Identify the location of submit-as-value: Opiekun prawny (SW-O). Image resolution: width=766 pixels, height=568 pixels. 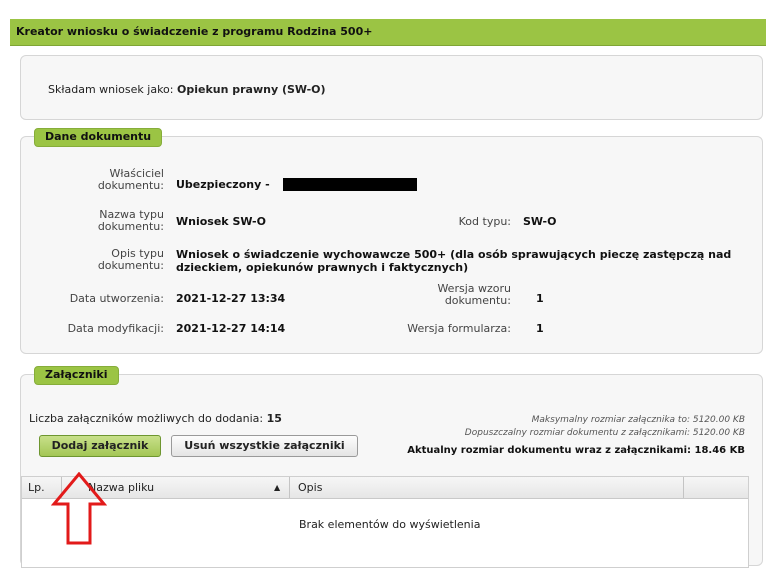
(251, 89).